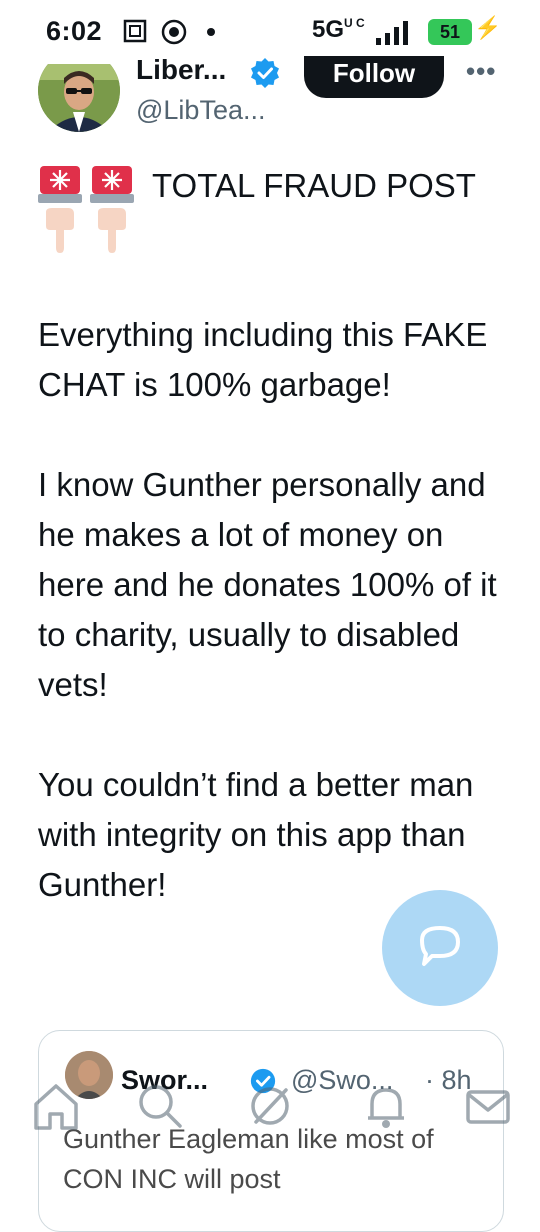 The image size is (540, 1232). Describe the element at coordinates (488, 1106) in the screenshot. I see `mail-icon` at that location.